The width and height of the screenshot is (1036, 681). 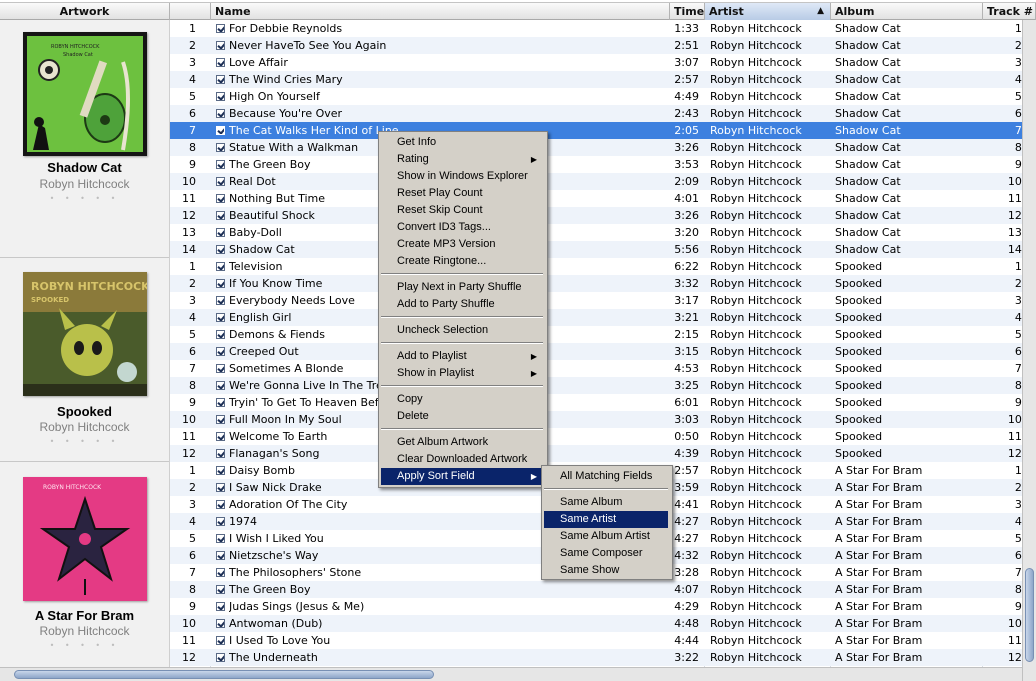 What do you see at coordinates (606, 476) in the screenshot?
I see `menu-item-all-matching-fields: All Matching Fields` at bounding box center [606, 476].